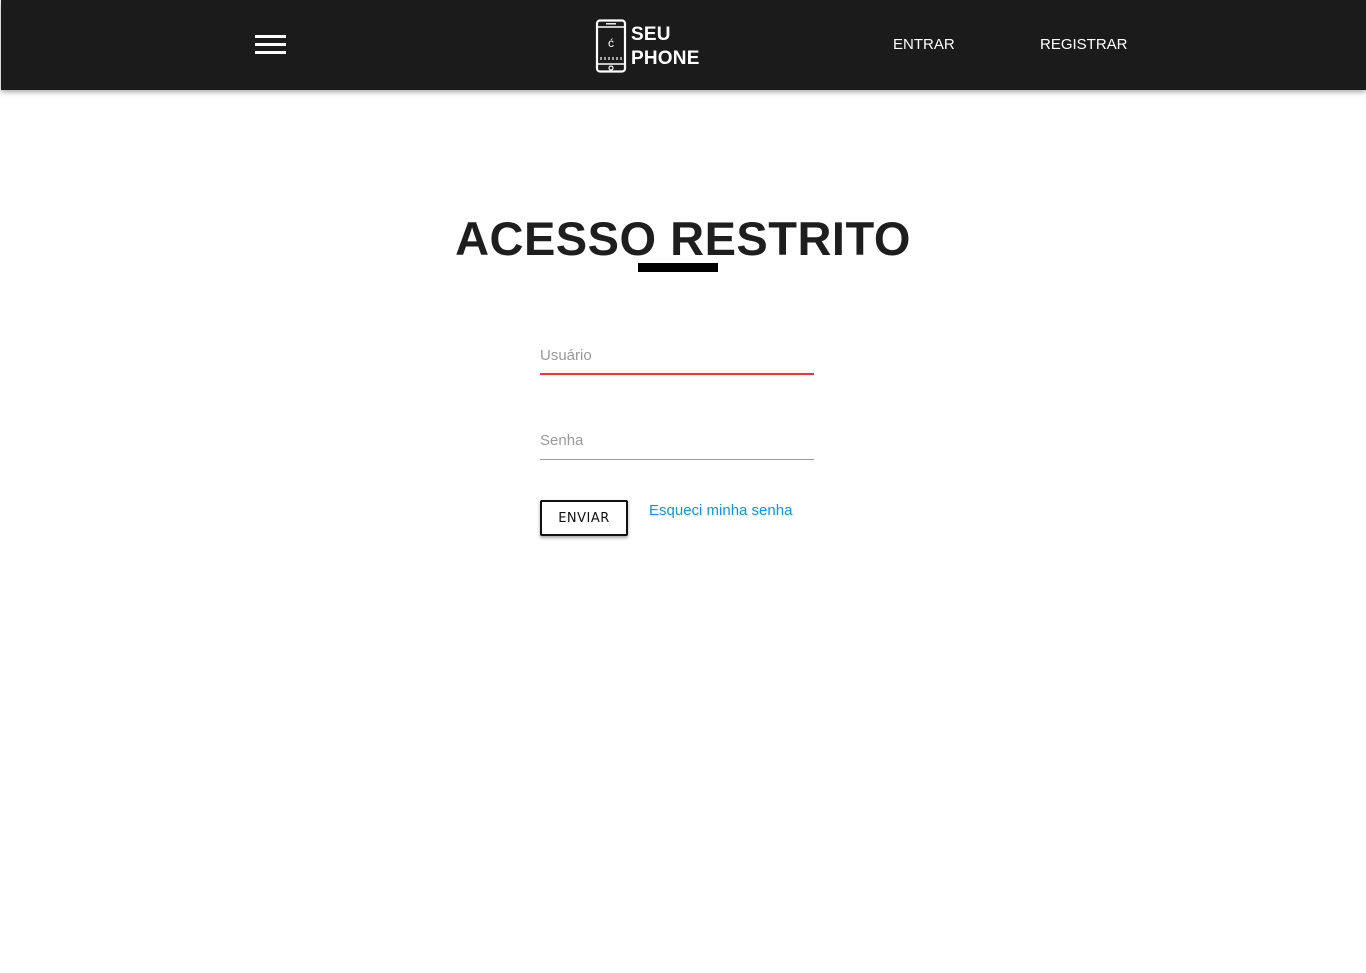  What do you see at coordinates (678, 267) in the screenshot?
I see `title-underline-decoration` at bounding box center [678, 267].